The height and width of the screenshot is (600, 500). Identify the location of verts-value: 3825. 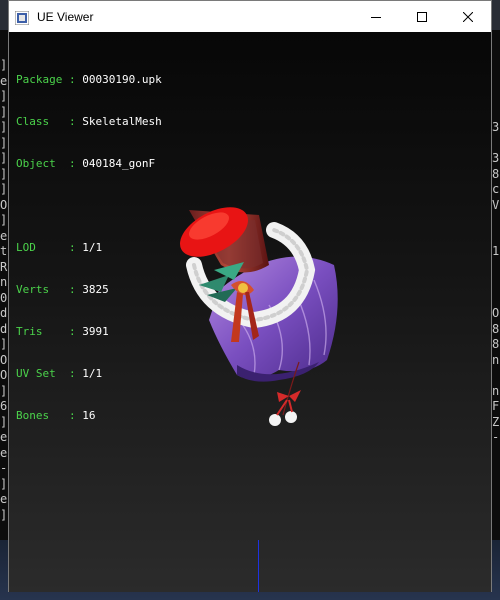
(95, 289).